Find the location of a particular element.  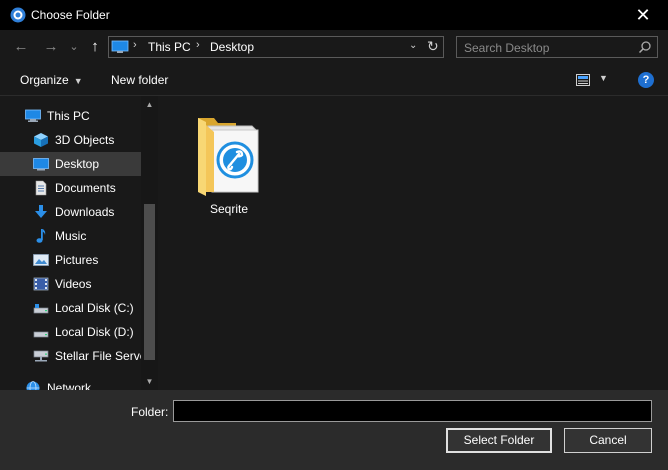

sidebar-item-label: 3D Objects is located at coordinates (85, 140).